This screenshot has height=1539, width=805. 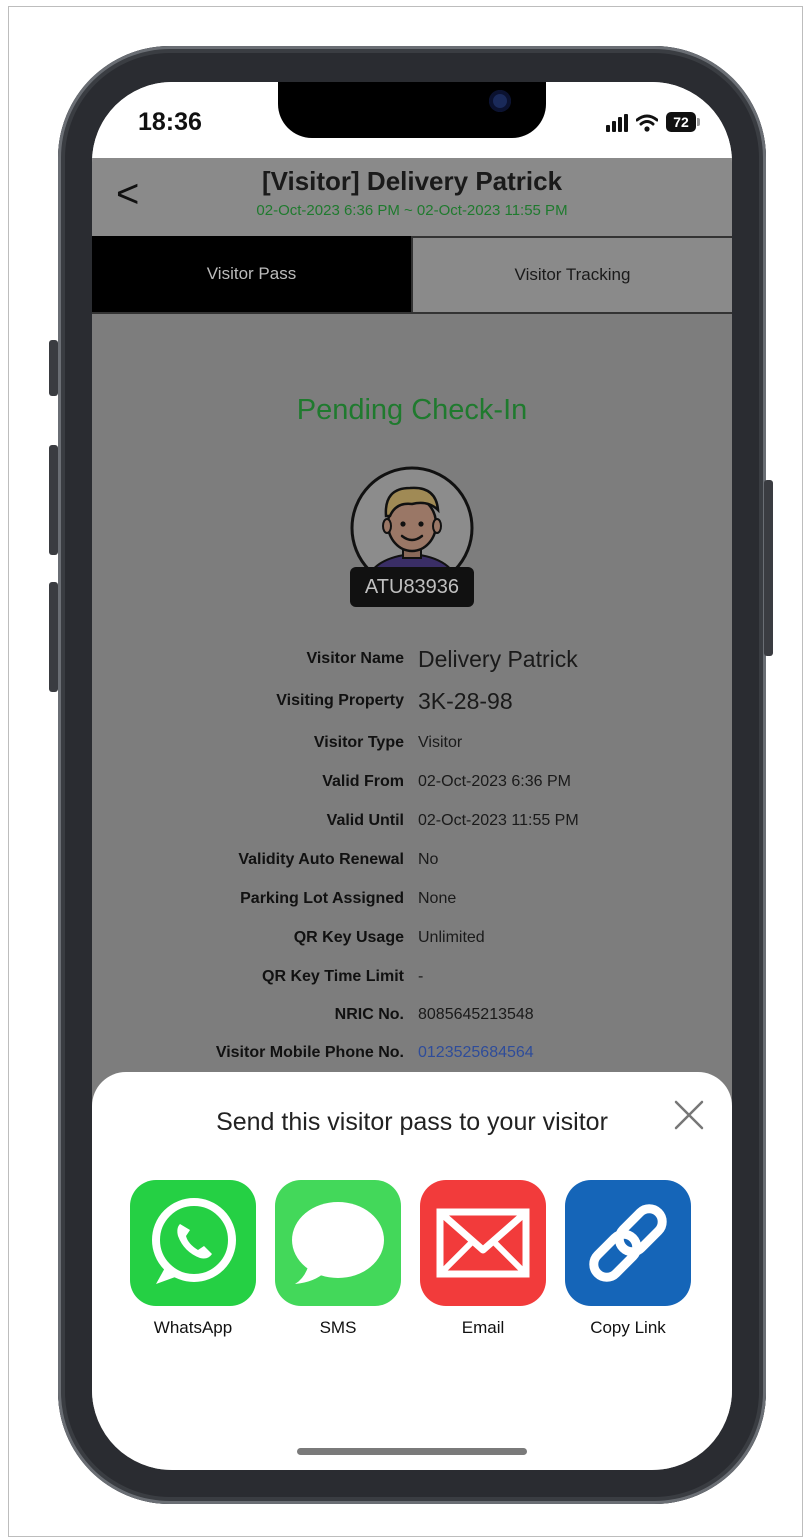 I want to click on page-title: [Visitor] Delivery Patrick, so click(x=412, y=181).